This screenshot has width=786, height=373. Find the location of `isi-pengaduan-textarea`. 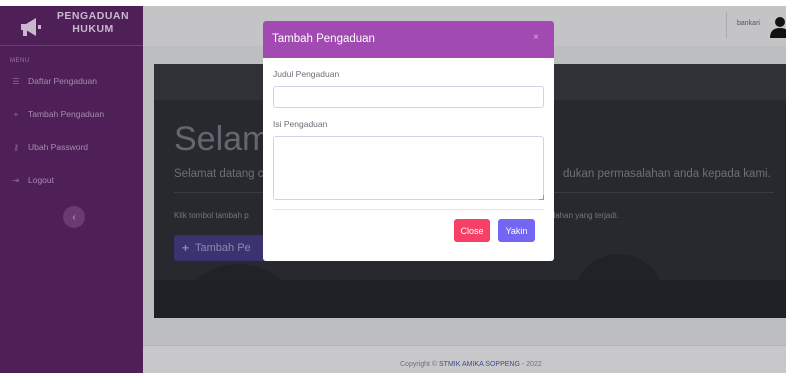

isi-pengaduan-textarea is located at coordinates (408, 168).